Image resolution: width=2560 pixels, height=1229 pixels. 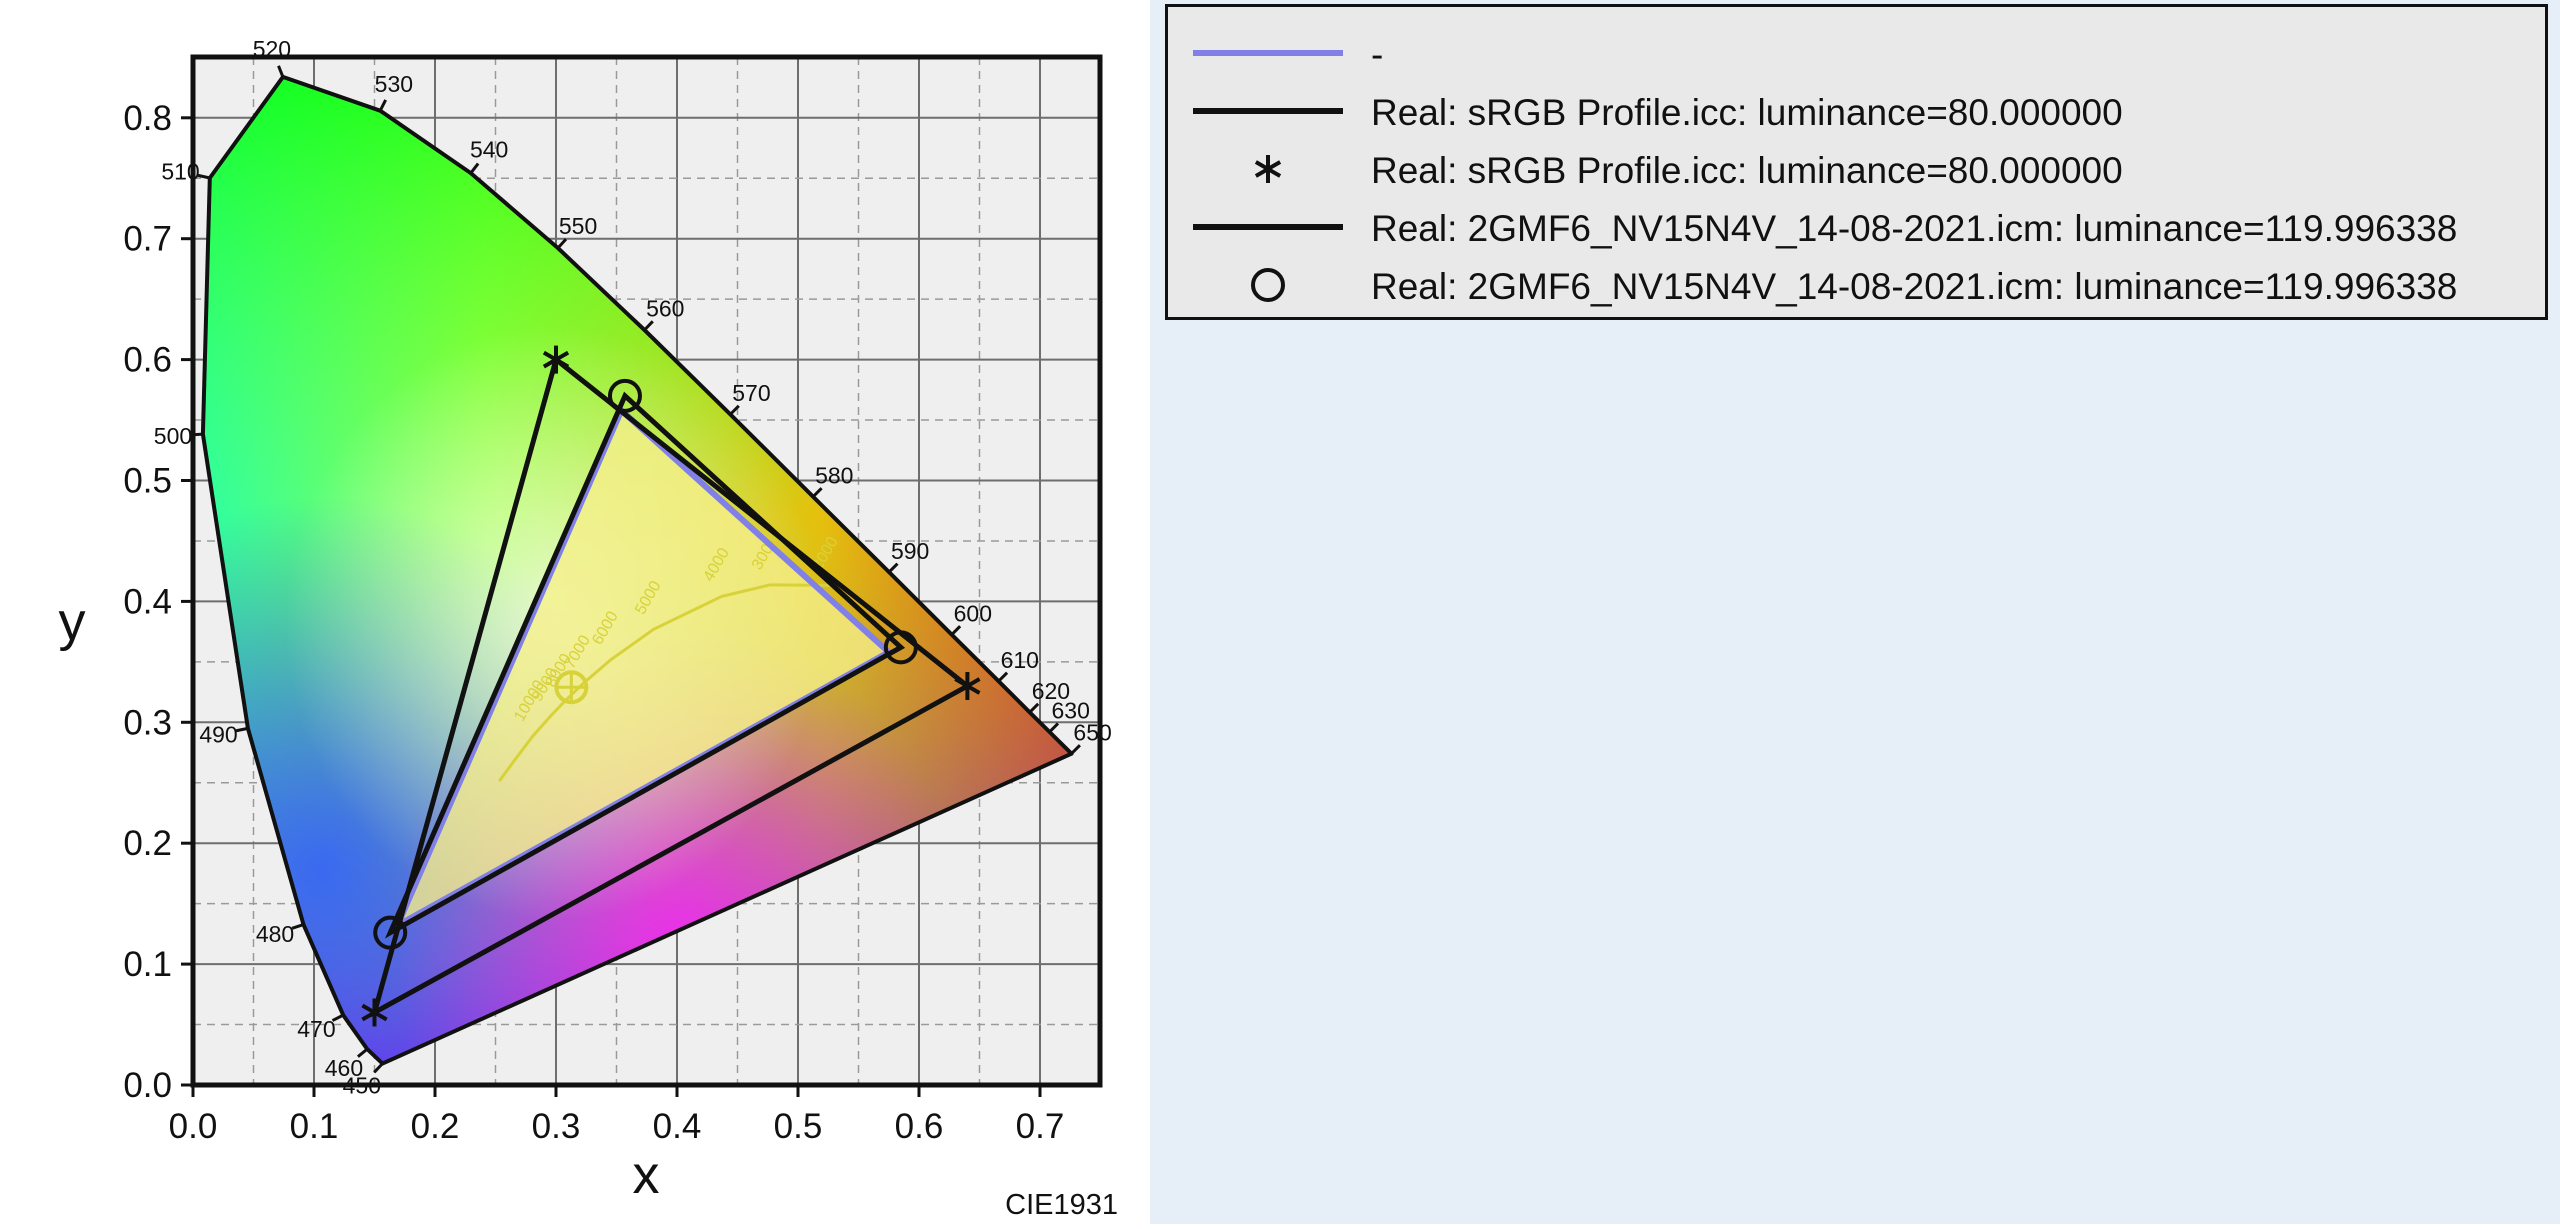 What do you see at coordinates (316, 1029) in the screenshot?
I see `wavelength-label: 470` at bounding box center [316, 1029].